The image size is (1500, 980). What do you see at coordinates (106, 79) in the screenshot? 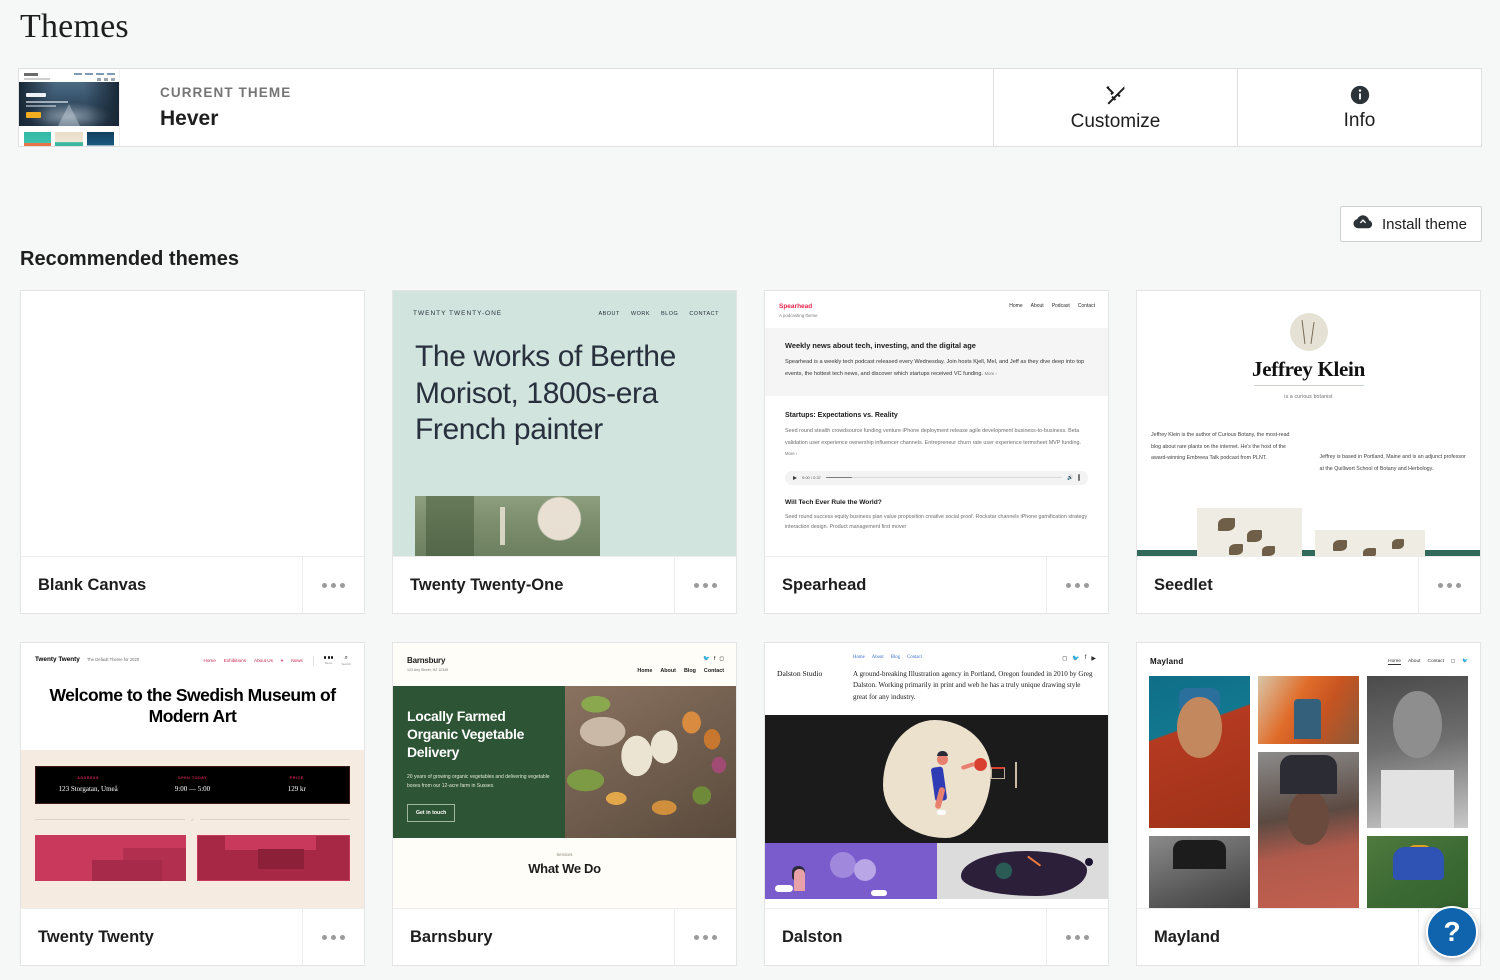
I see `thumb-nav-secondary` at bounding box center [106, 79].